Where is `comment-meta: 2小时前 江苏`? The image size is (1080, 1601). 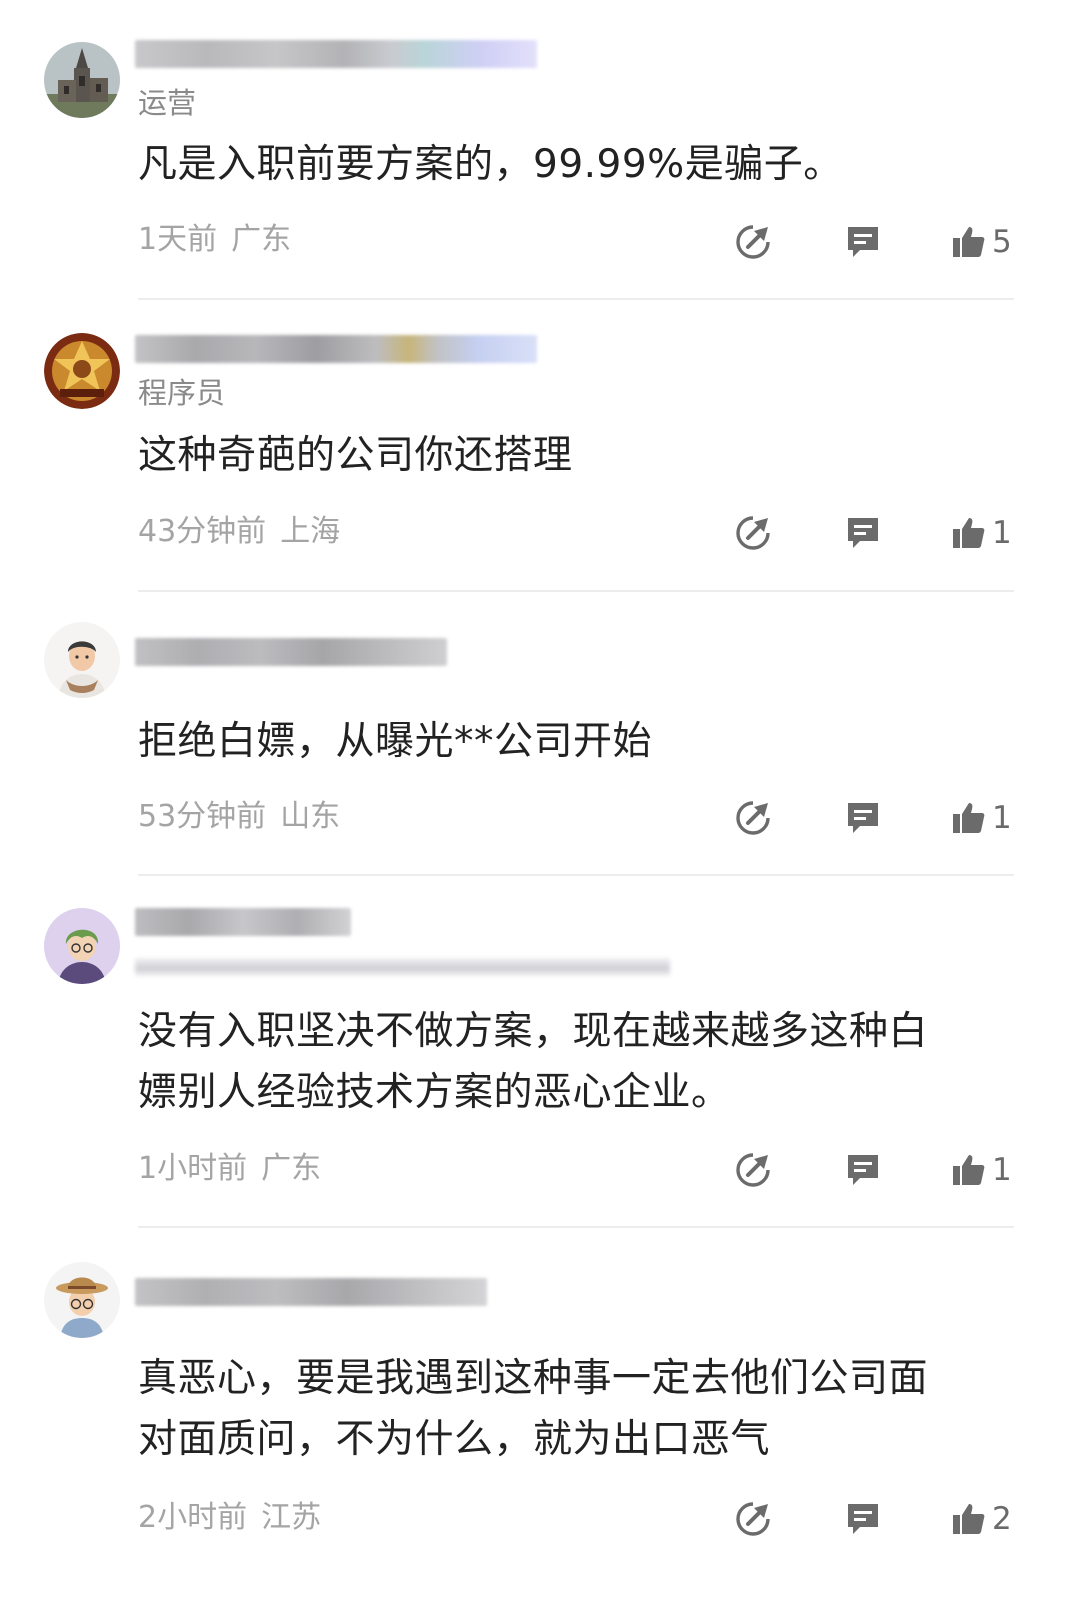 comment-meta: 2小时前 江苏 is located at coordinates (229, 1518).